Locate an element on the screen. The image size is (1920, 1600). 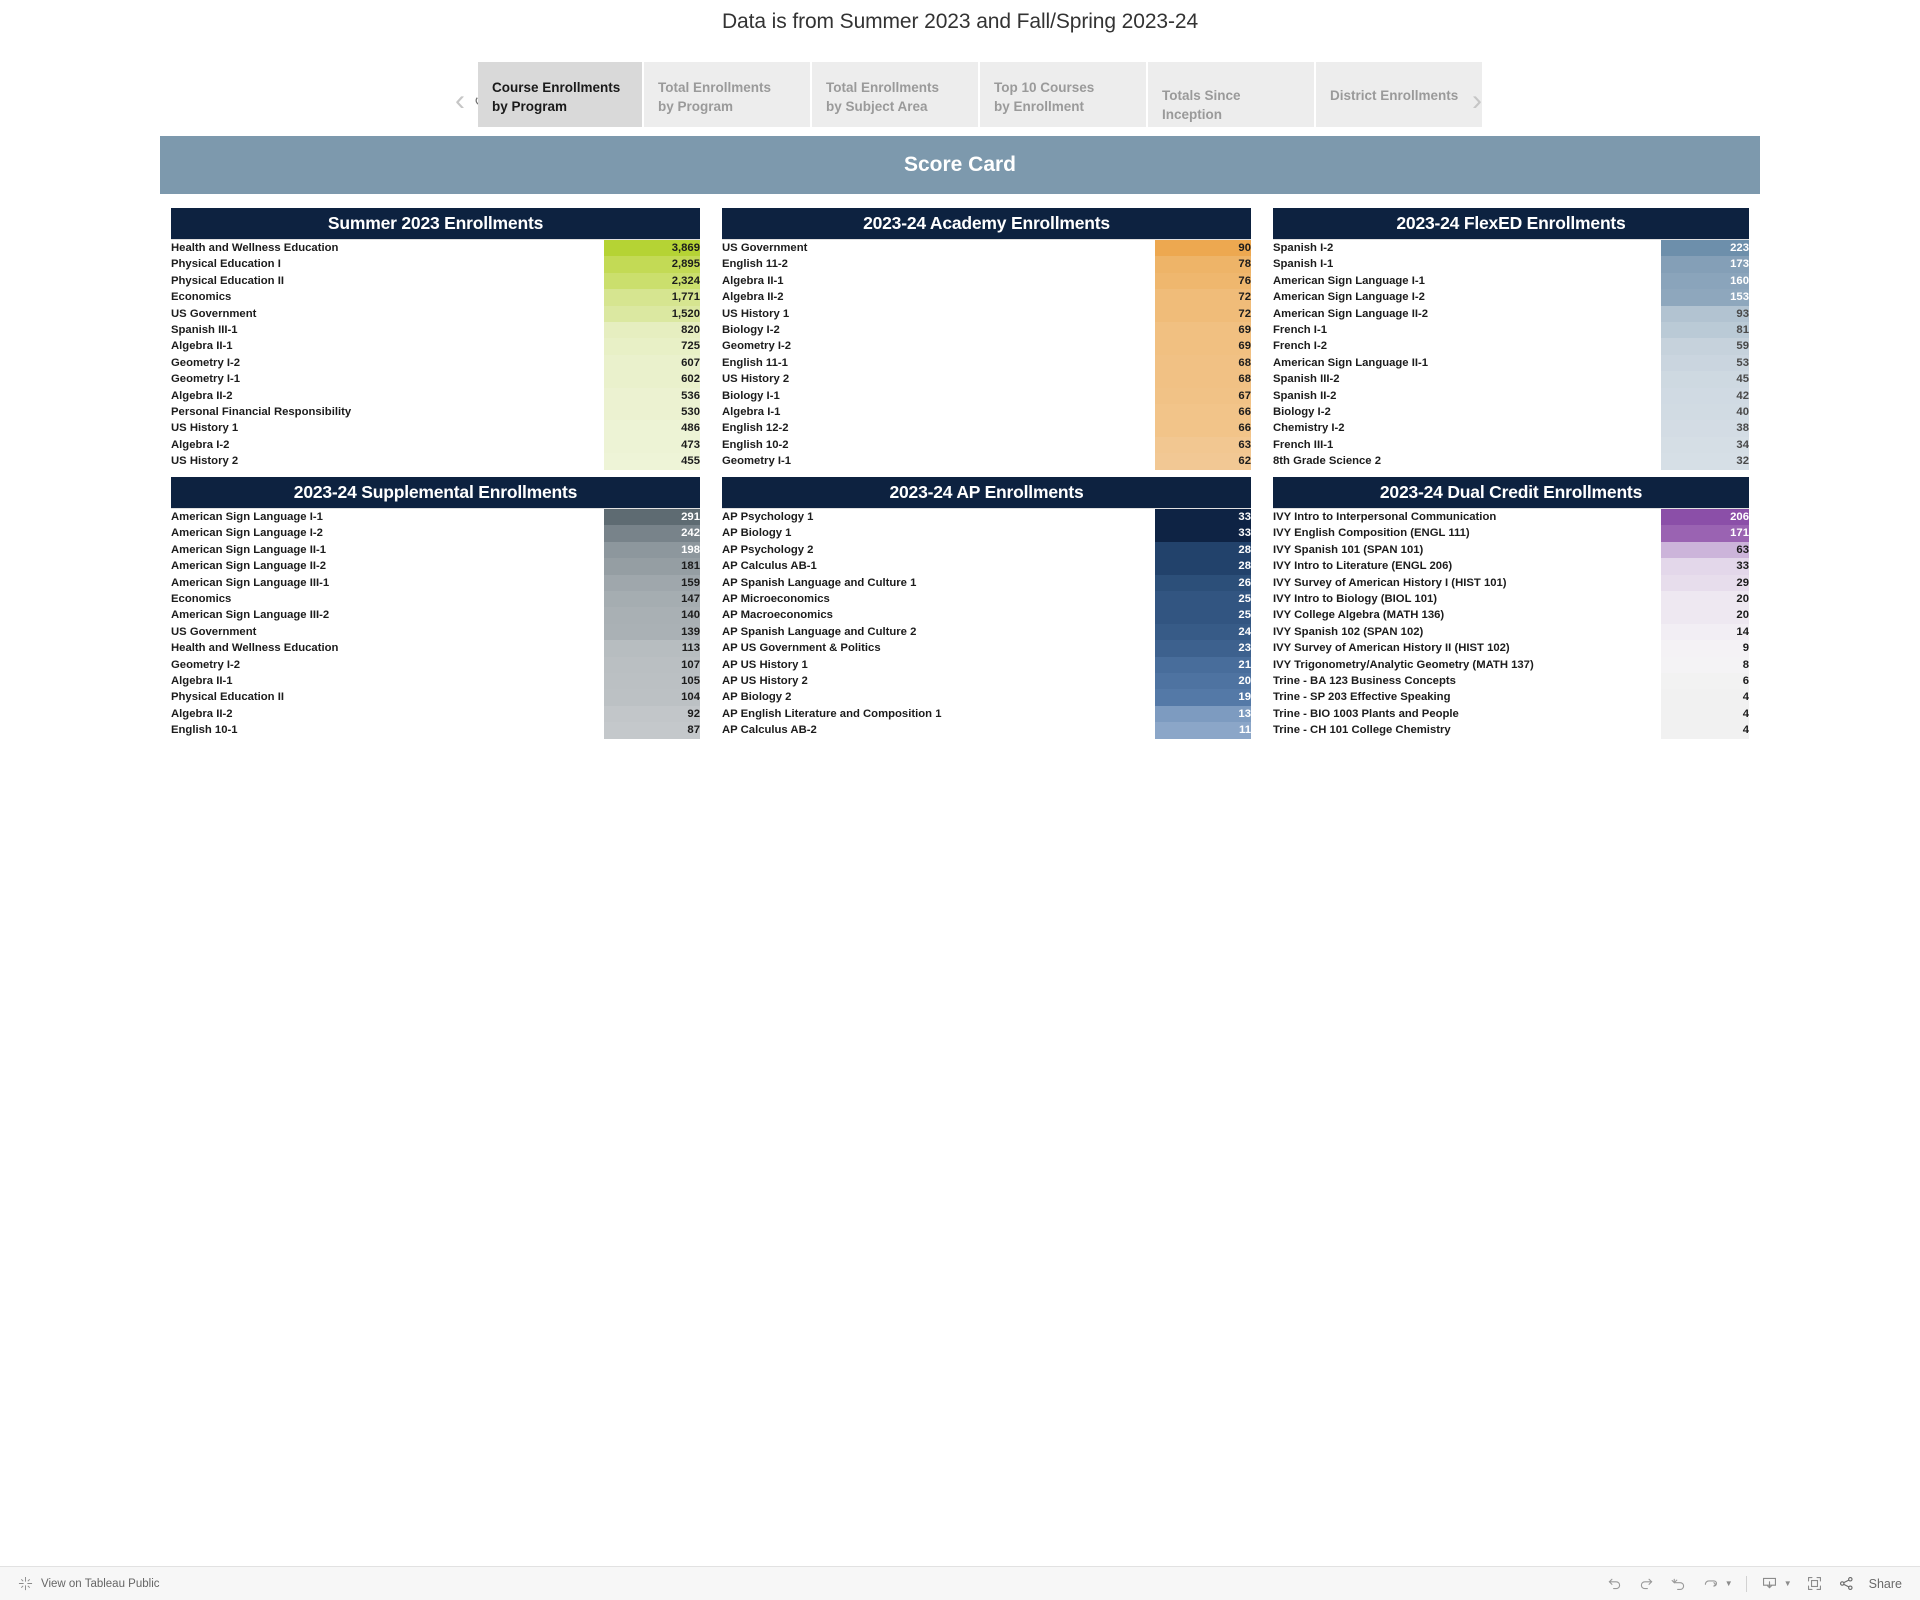
table-row: American Sign Language II-2 181 is located at coordinates (435, 566).